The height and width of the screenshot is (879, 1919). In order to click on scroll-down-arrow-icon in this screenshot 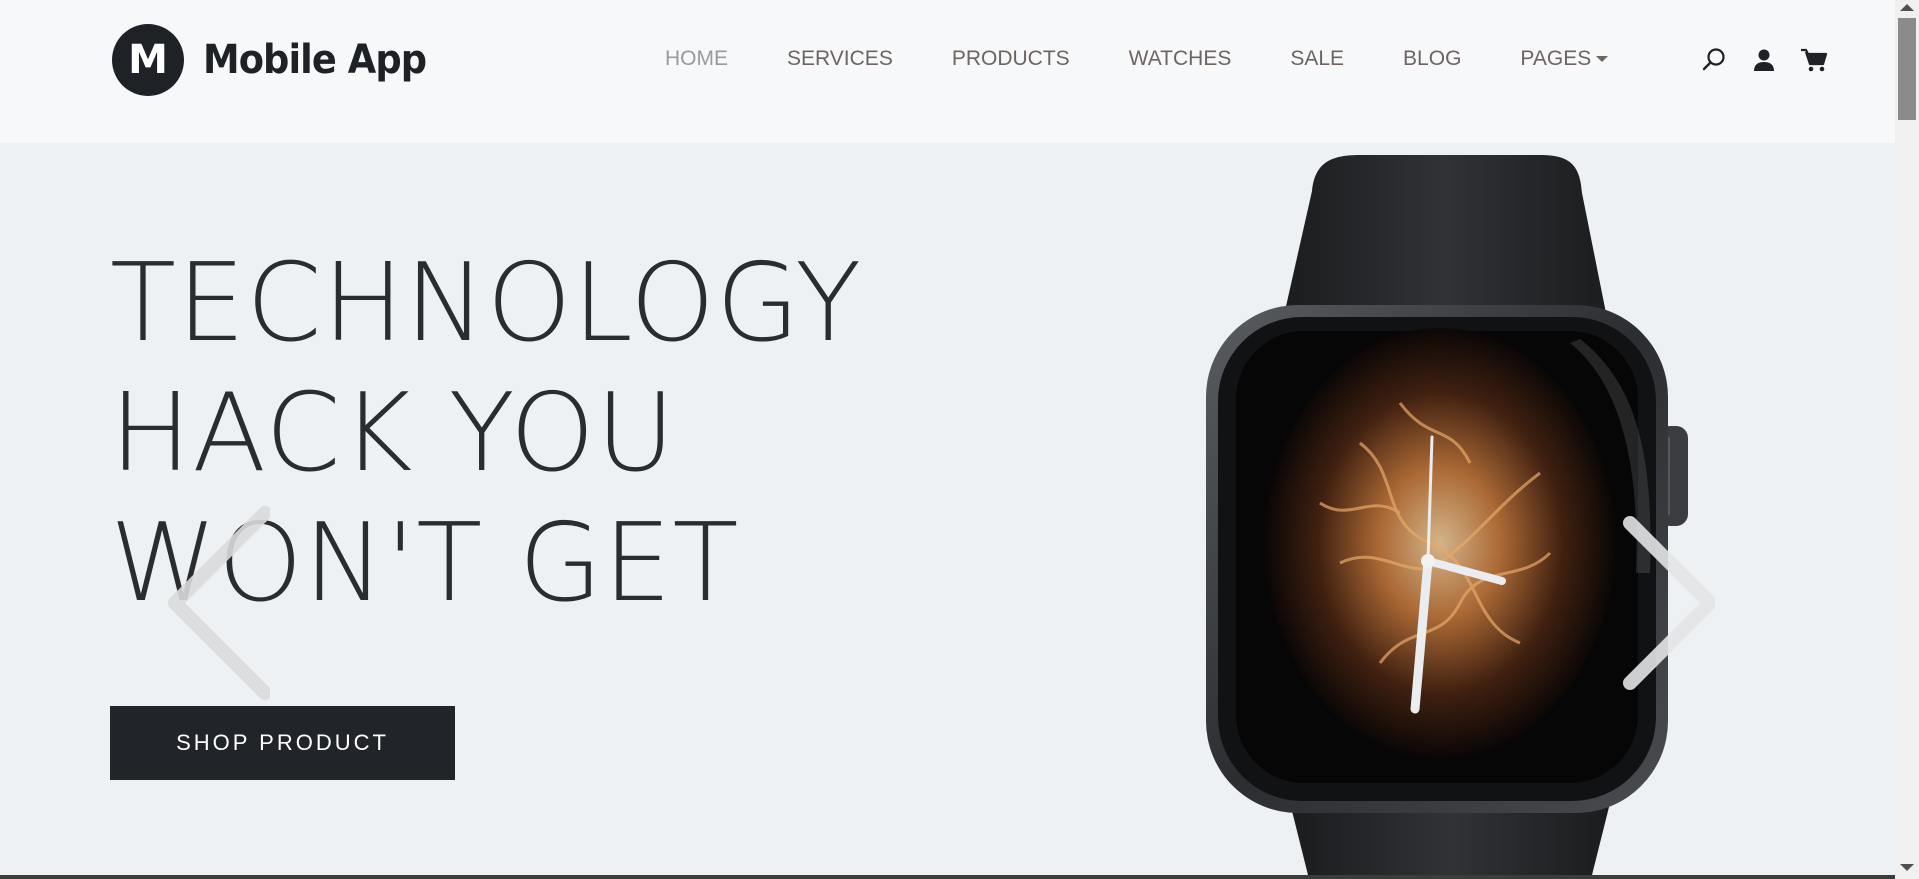, I will do `click(1907, 867)`.